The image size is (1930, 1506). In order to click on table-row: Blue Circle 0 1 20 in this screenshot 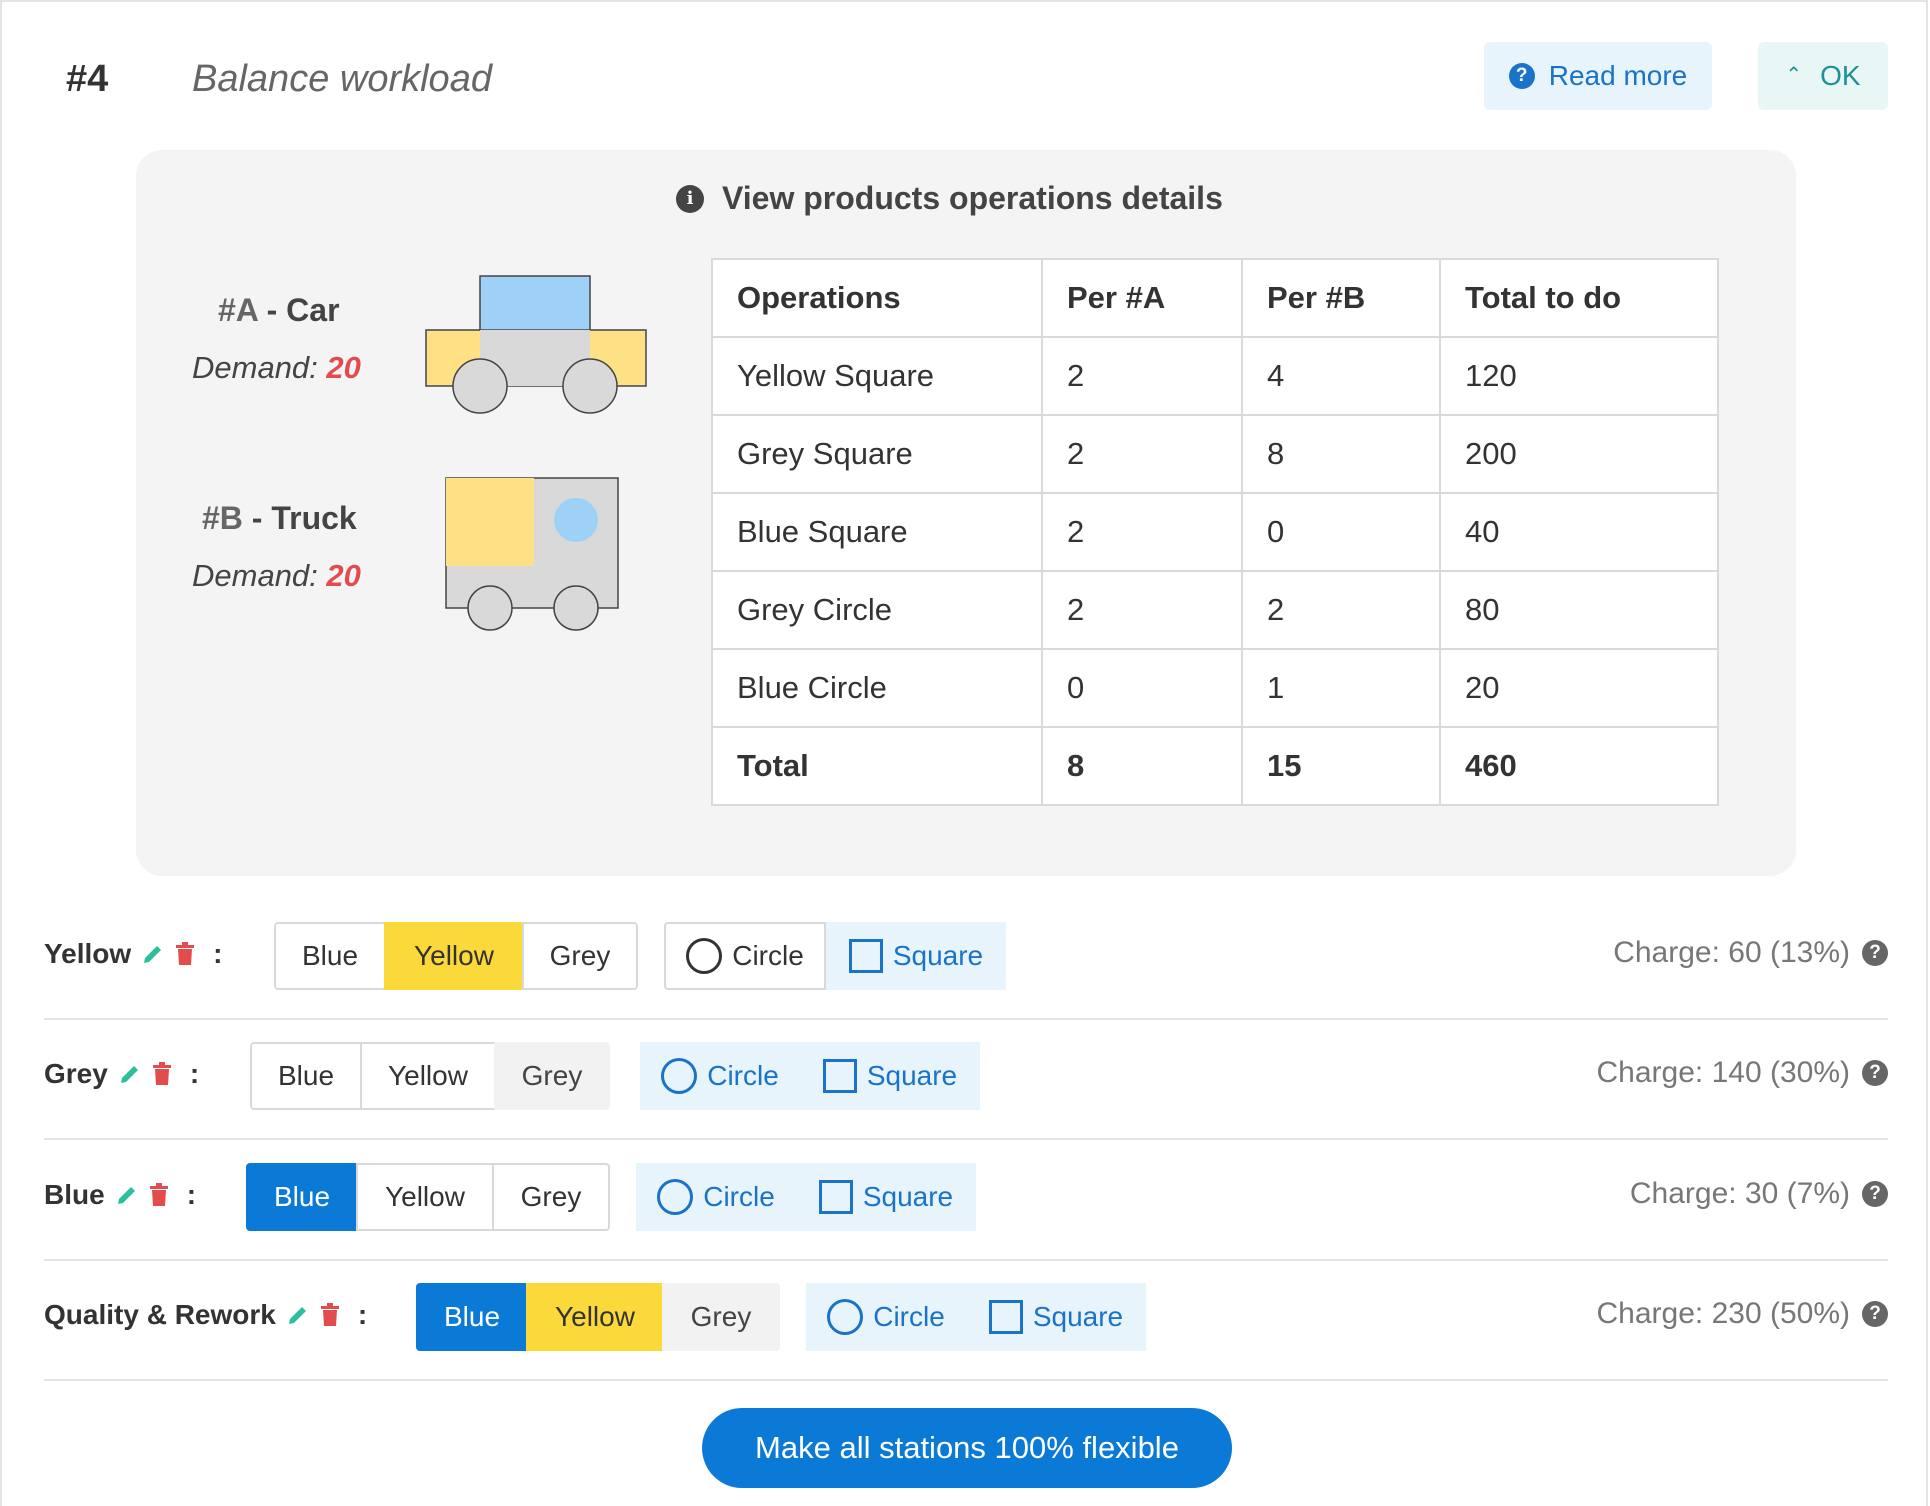, I will do `click(1215, 688)`.